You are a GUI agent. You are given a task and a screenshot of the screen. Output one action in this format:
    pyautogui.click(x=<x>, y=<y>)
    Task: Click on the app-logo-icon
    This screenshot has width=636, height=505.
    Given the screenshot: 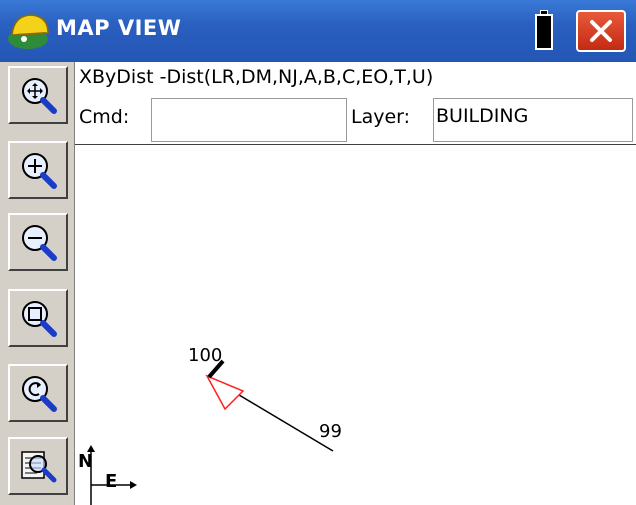 What is the action you would take?
    pyautogui.click(x=28, y=31)
    